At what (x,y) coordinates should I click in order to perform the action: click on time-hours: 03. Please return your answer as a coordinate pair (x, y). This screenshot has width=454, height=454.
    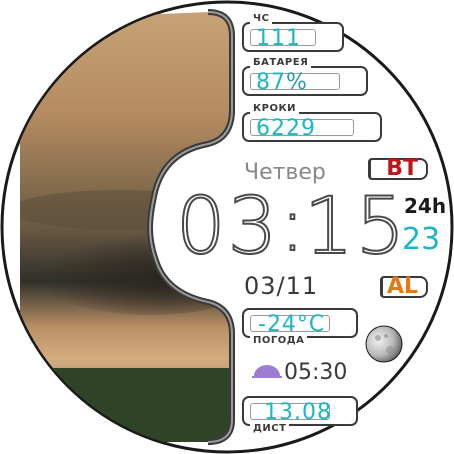
    Looking at the image, I should click on (227, 227).